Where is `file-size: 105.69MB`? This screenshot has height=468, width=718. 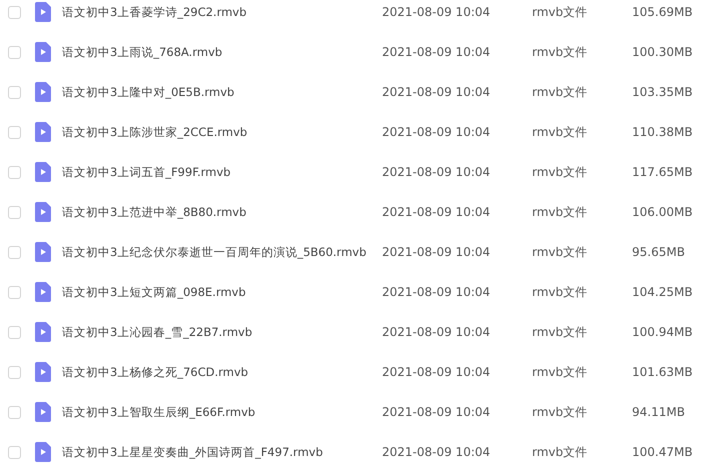 file-size: 105.69MB is located at coordinates (662, 12).